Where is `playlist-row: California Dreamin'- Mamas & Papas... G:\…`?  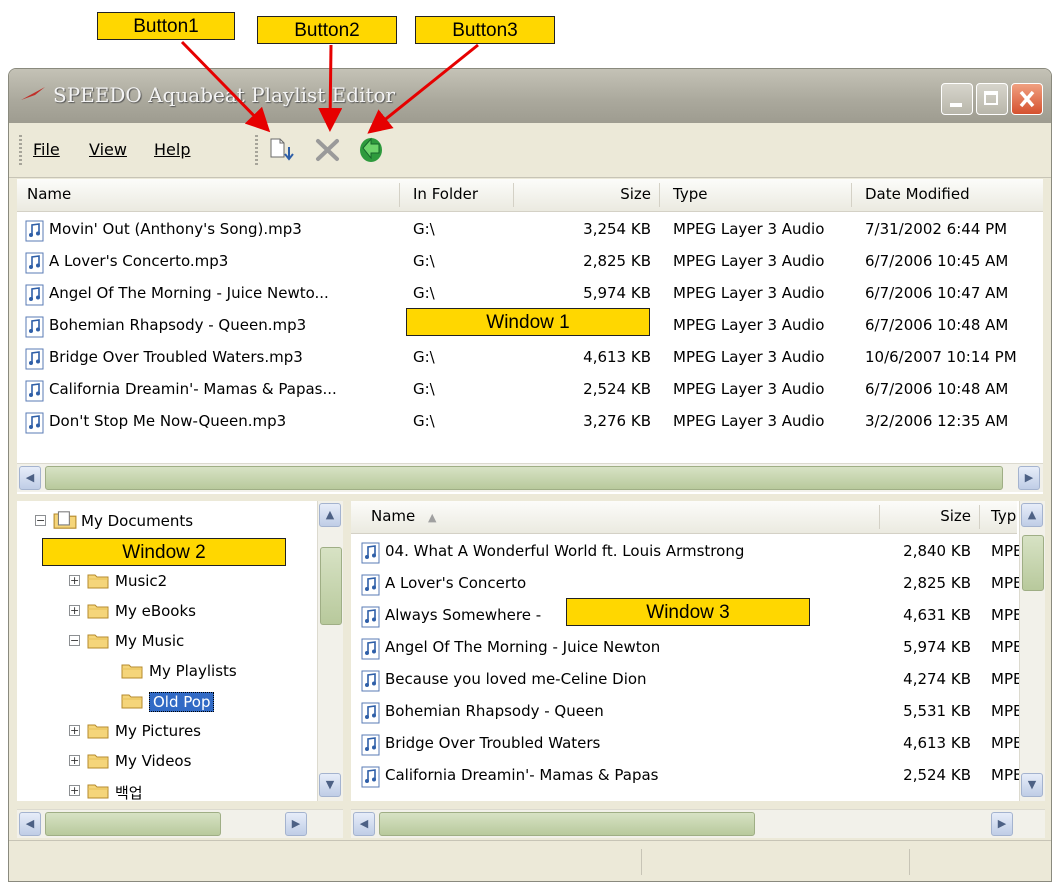 playlist-row: California Dreamin'- Mamas & Papas... G:\… is located at coordinates (530, 390).